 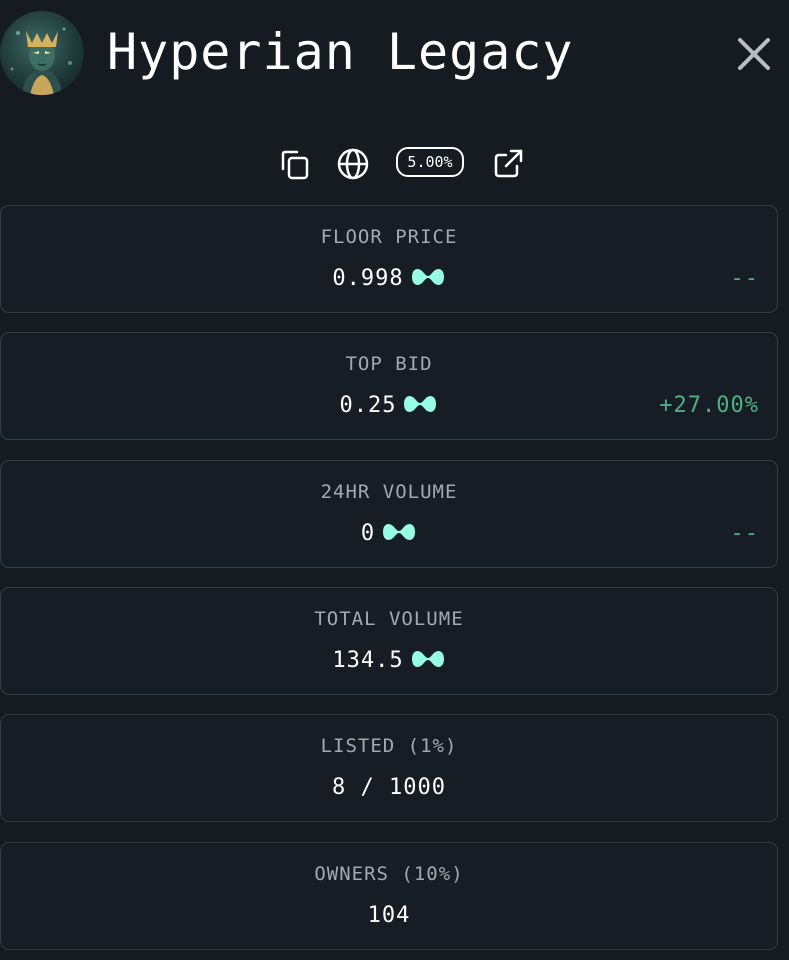 I want to click on stat-value: 0.998, so click(x=368, y=278).